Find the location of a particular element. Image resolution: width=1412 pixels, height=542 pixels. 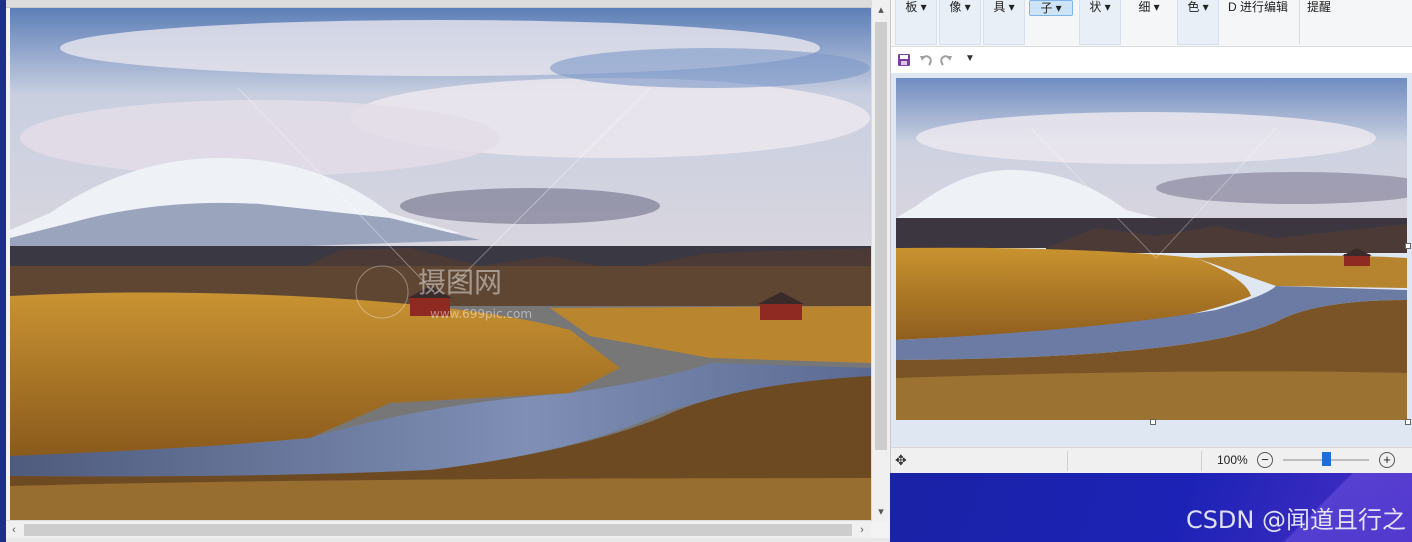

ribbon-group-label: 板 ▾ is located at coordinates (916, 7).